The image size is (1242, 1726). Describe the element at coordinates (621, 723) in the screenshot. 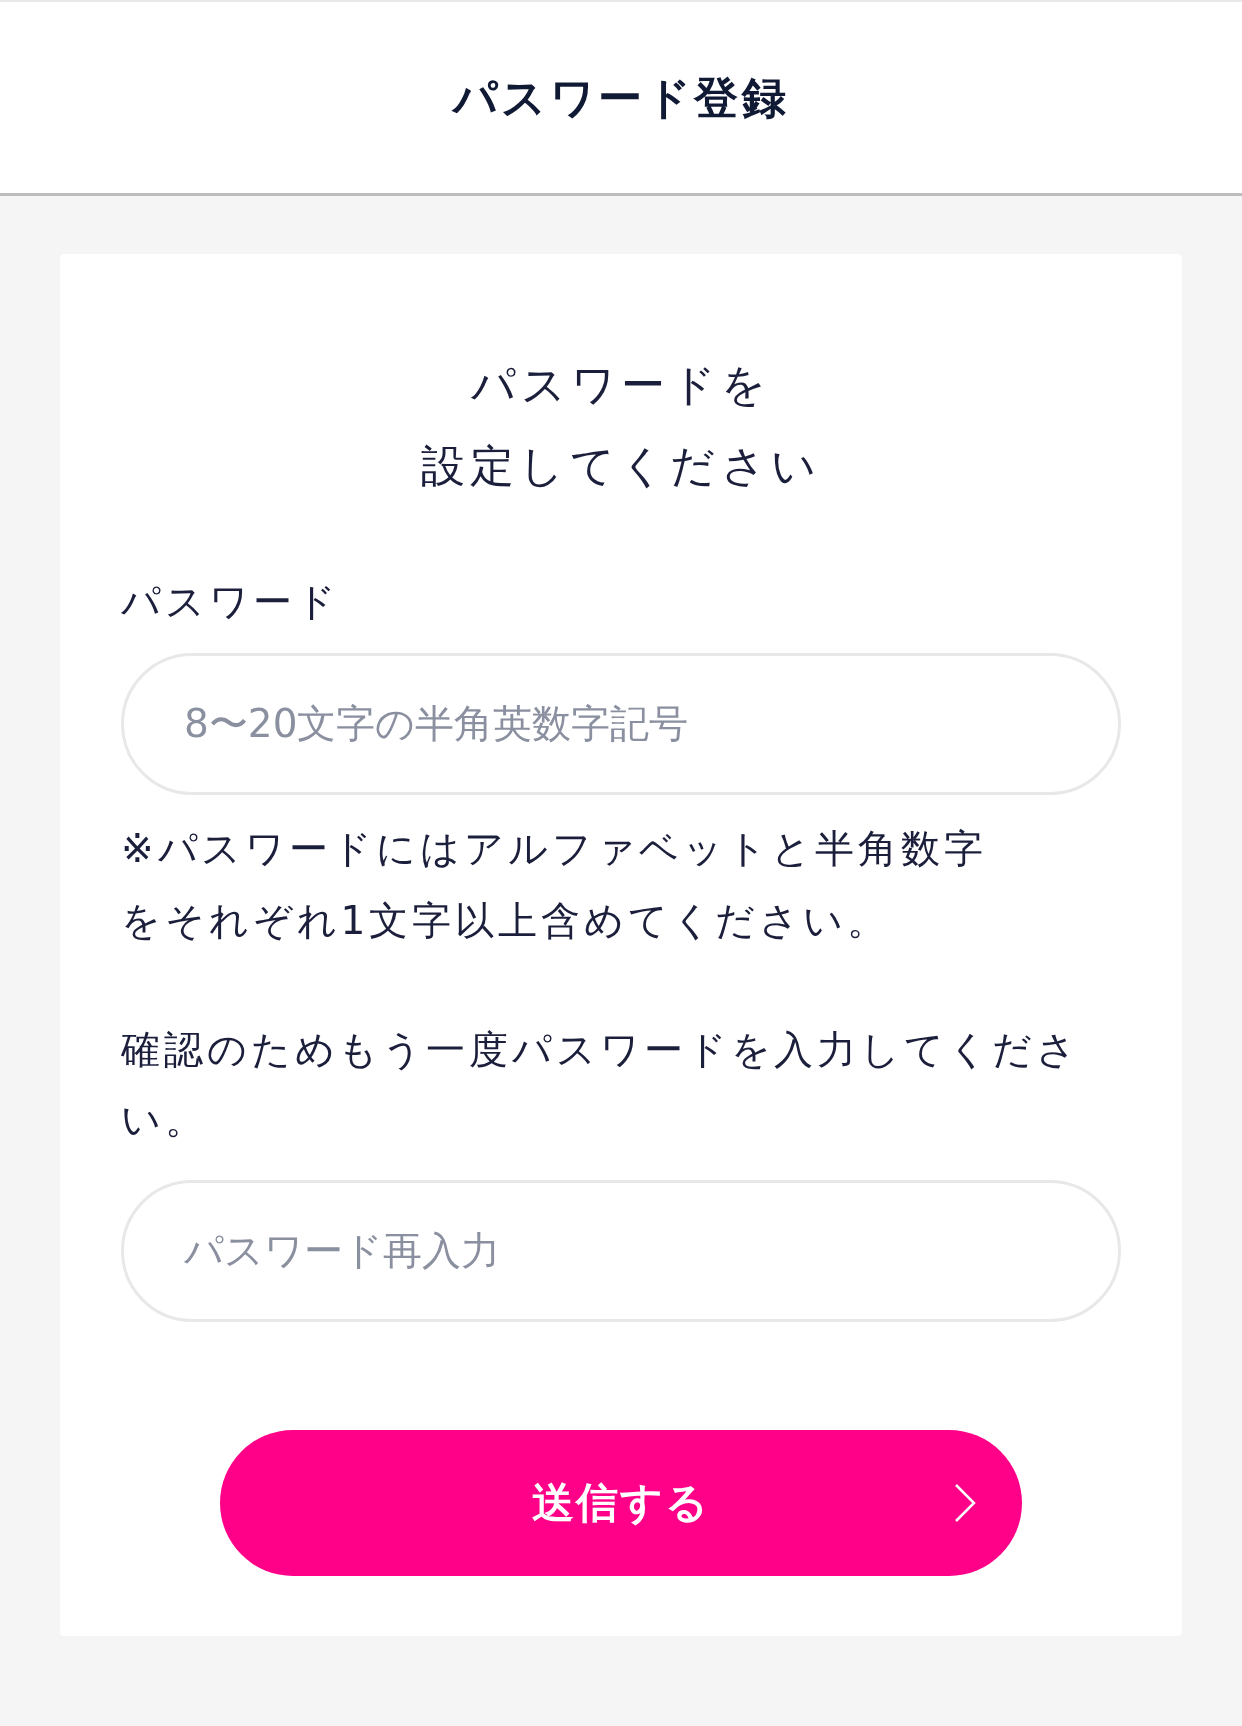

I see `password-field: 8〜20文字の半角英数字記号` at that location.